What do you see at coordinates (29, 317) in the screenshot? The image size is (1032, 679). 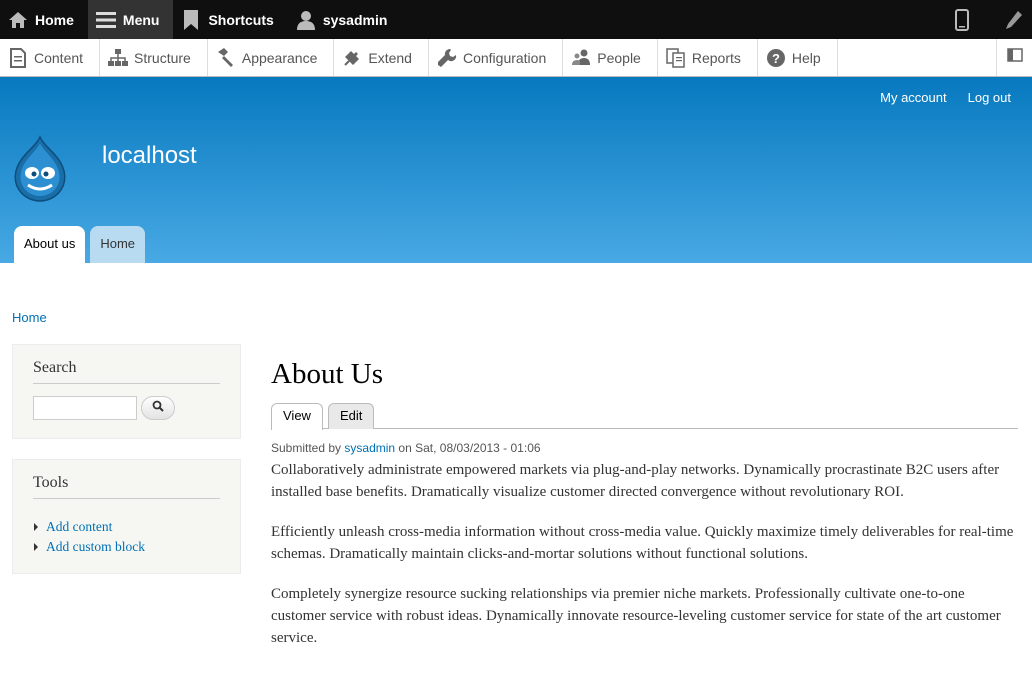 I see `breadcrumb: Home` at bounding box center [29, 317].